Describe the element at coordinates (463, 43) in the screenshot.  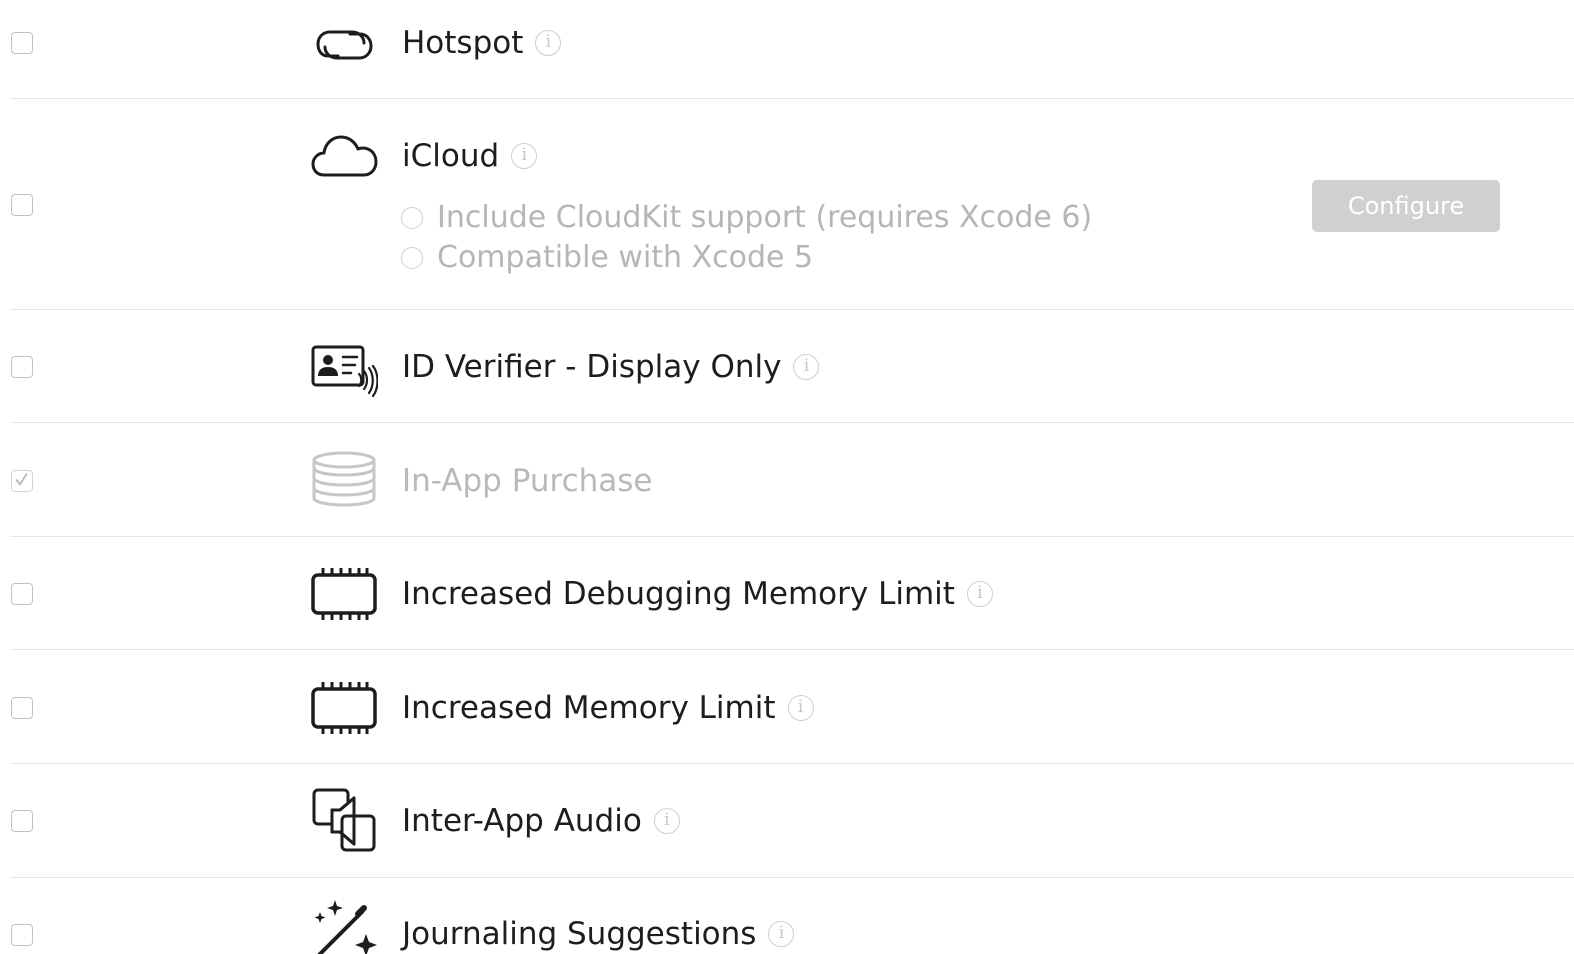
I see `capability-name: Hotspot` at that location.